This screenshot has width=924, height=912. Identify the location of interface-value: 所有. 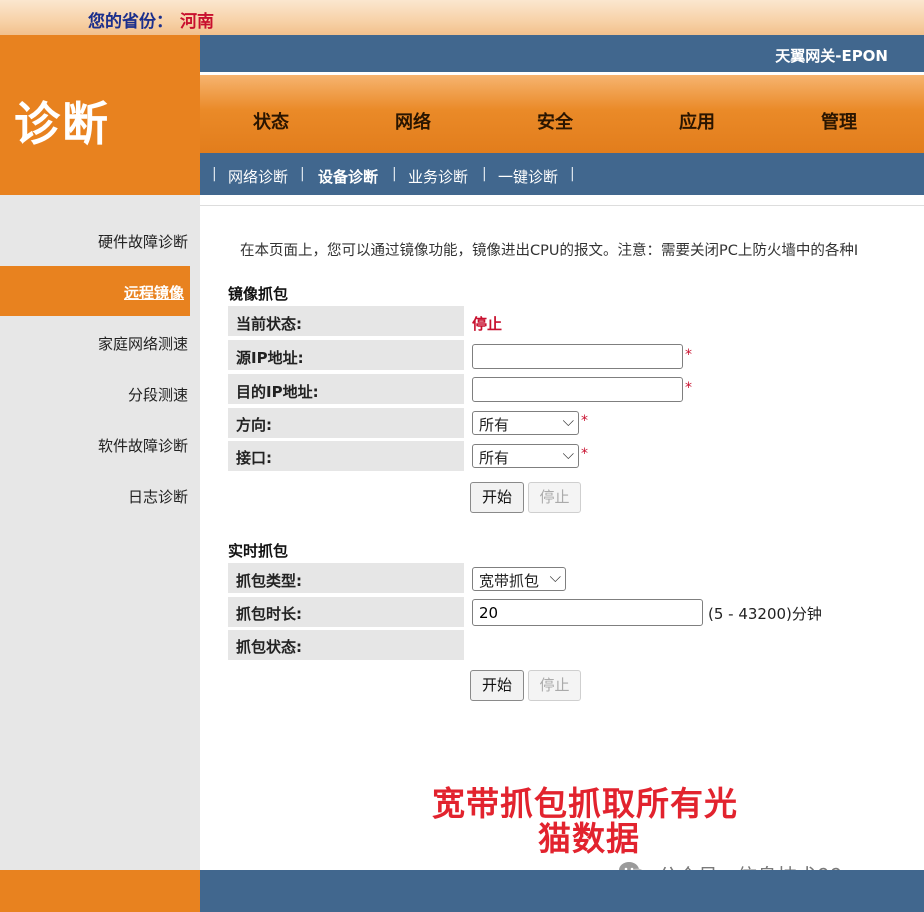
(494, 458).